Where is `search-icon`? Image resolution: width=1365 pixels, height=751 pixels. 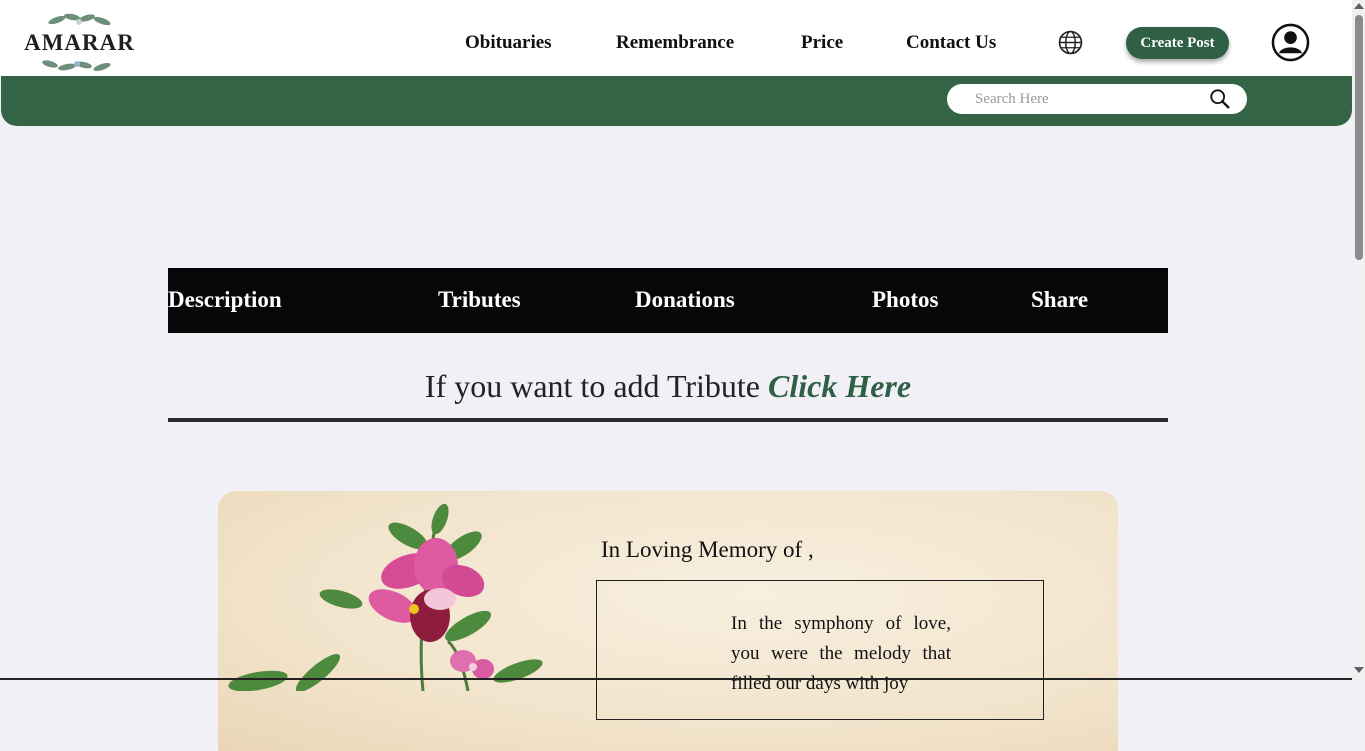
search-icon is located at coordinates (1220, 99).